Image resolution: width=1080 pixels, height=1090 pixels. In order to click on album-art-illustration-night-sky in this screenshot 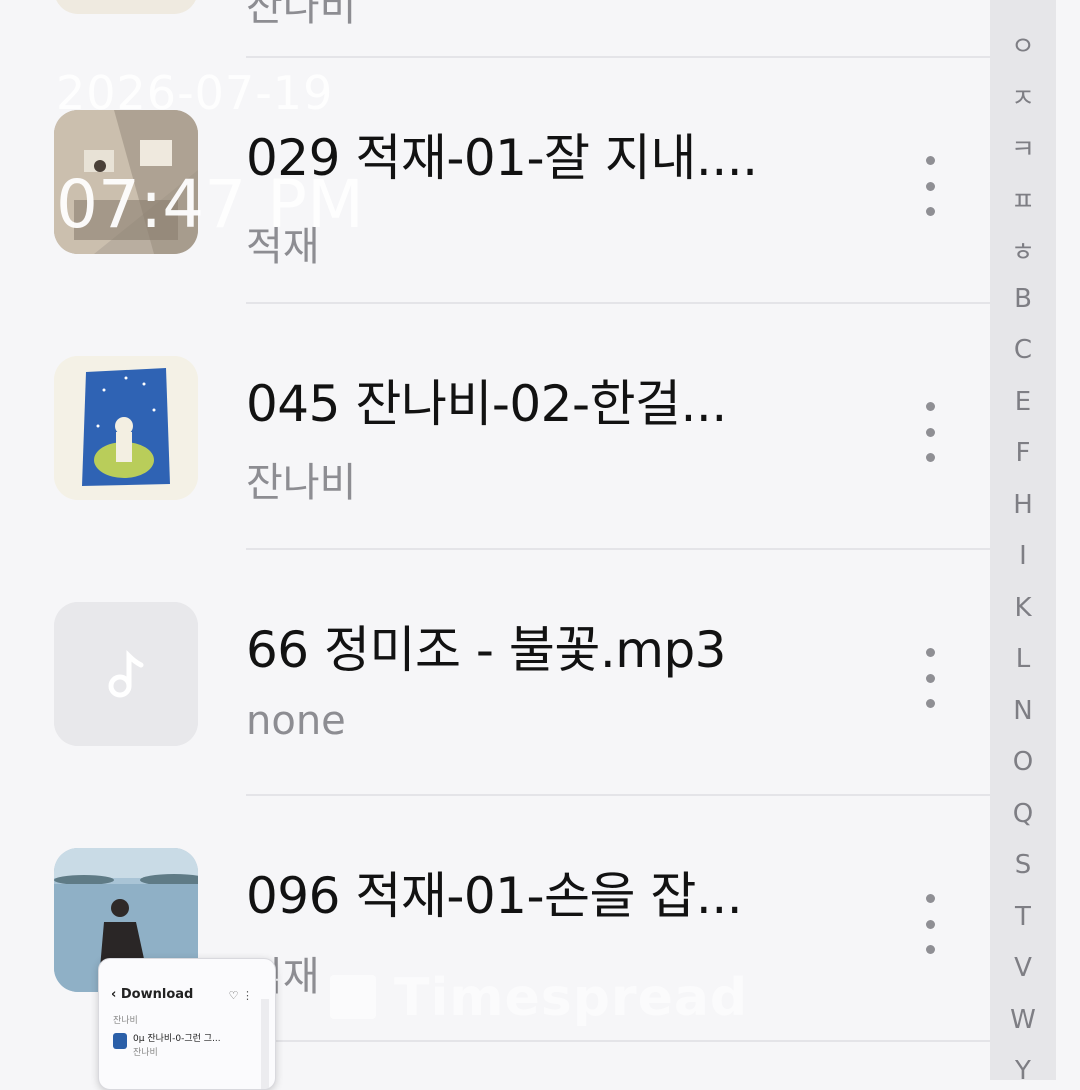, I will do `click(126, 428)`.